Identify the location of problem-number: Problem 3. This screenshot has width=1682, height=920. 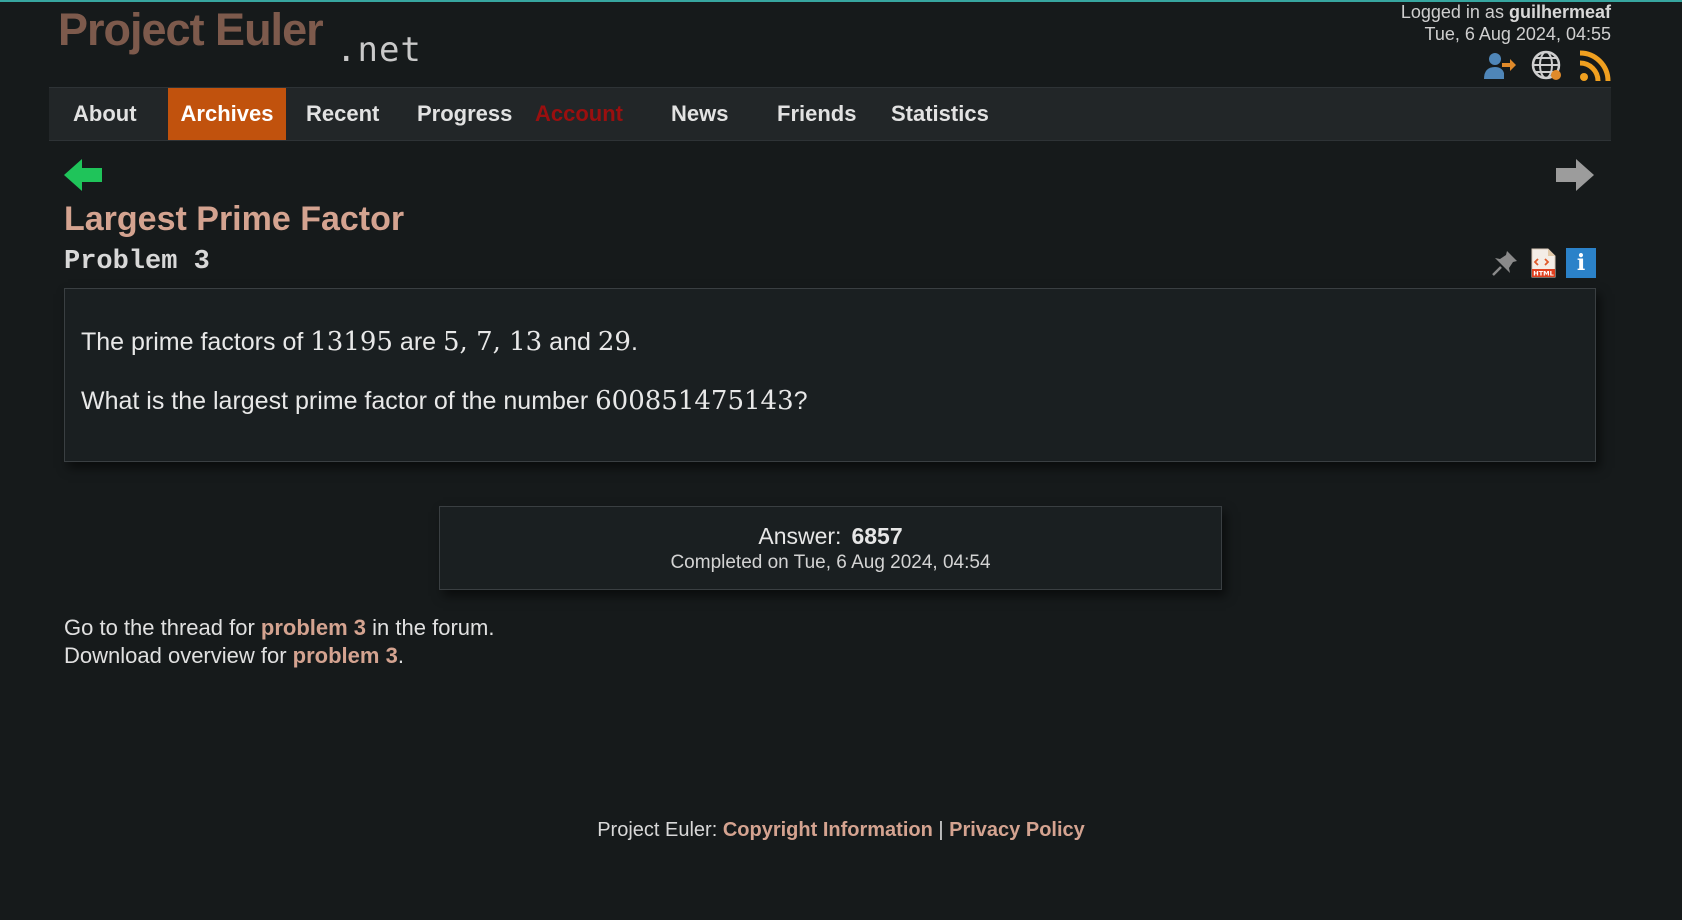
(137, 262).